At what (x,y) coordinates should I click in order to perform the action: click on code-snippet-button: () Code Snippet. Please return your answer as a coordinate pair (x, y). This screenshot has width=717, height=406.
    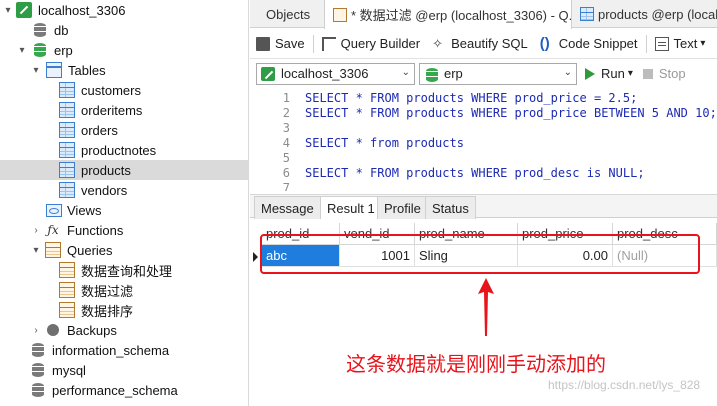
    Looking at the image, I should click on (589, 44).